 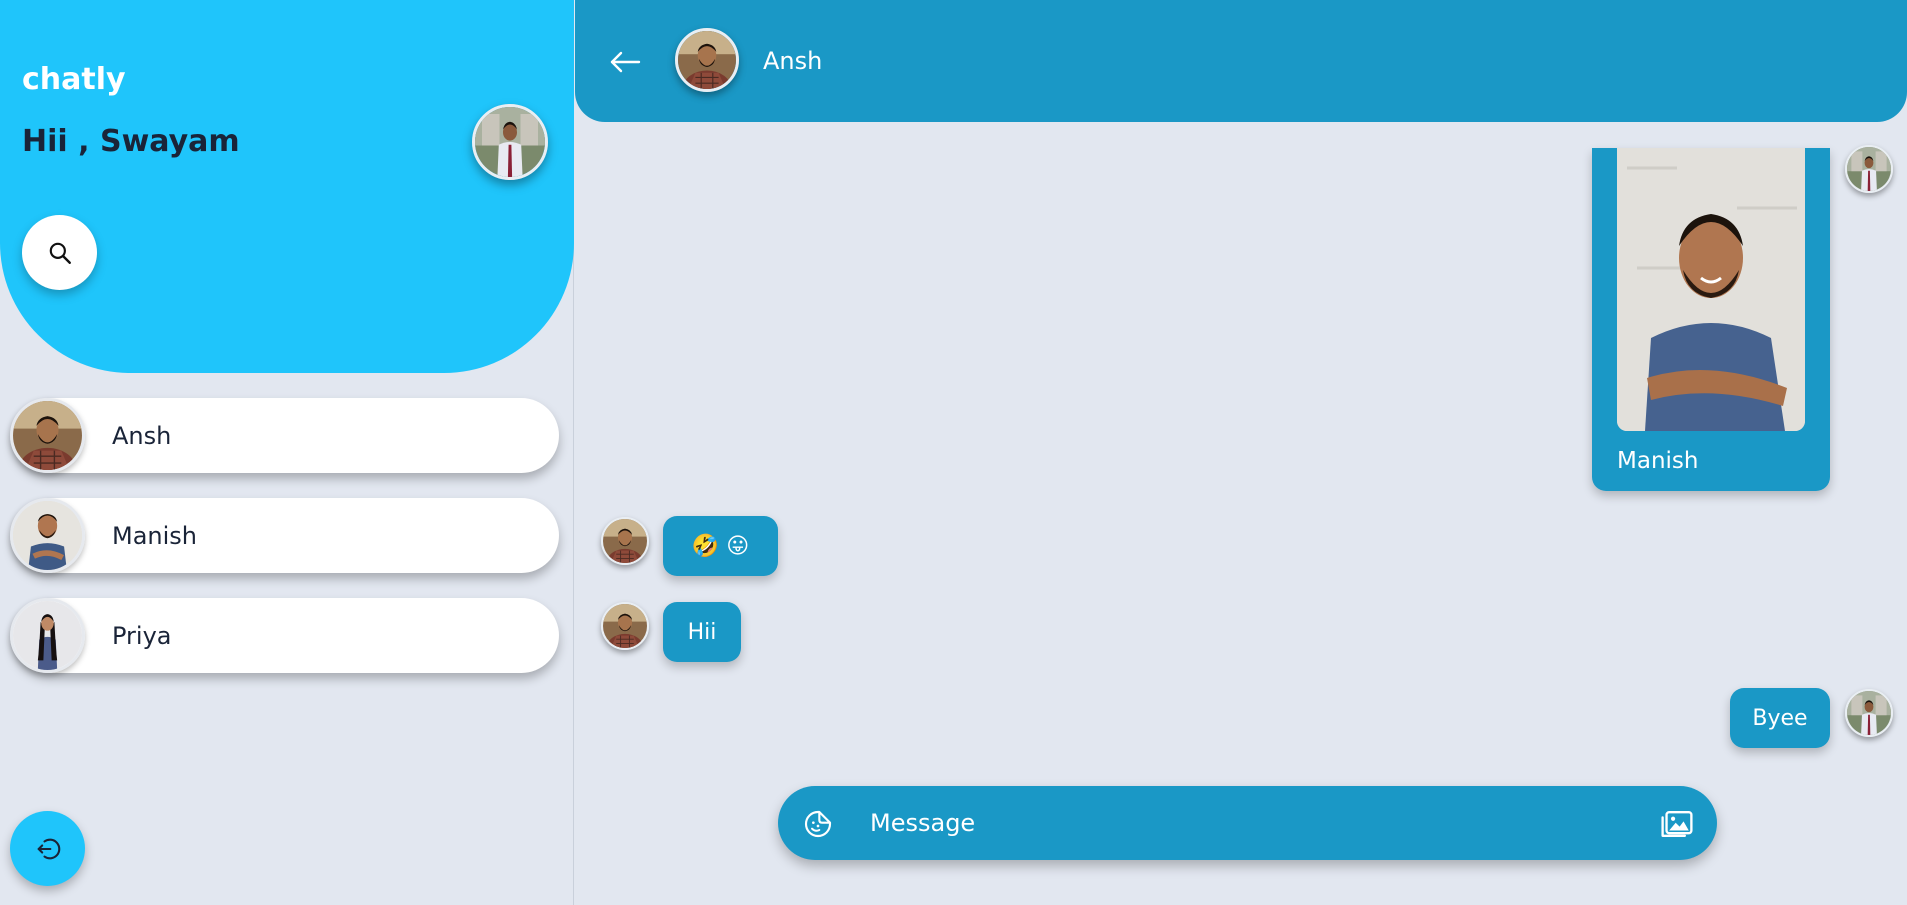 I want to click on sidebar-header: chatly Hii , Swayam, so click(x=287, y=186).